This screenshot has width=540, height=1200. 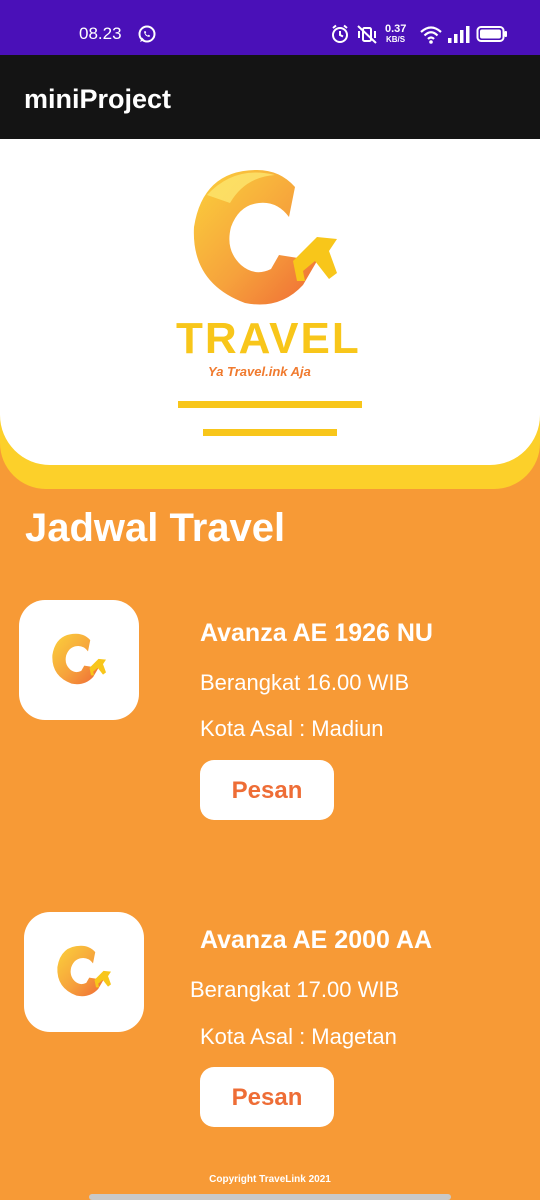 What do you see at coordinates (98, 99) in the screenshot?
I see `app-title: miniProject` at bounding box center [98, 99].